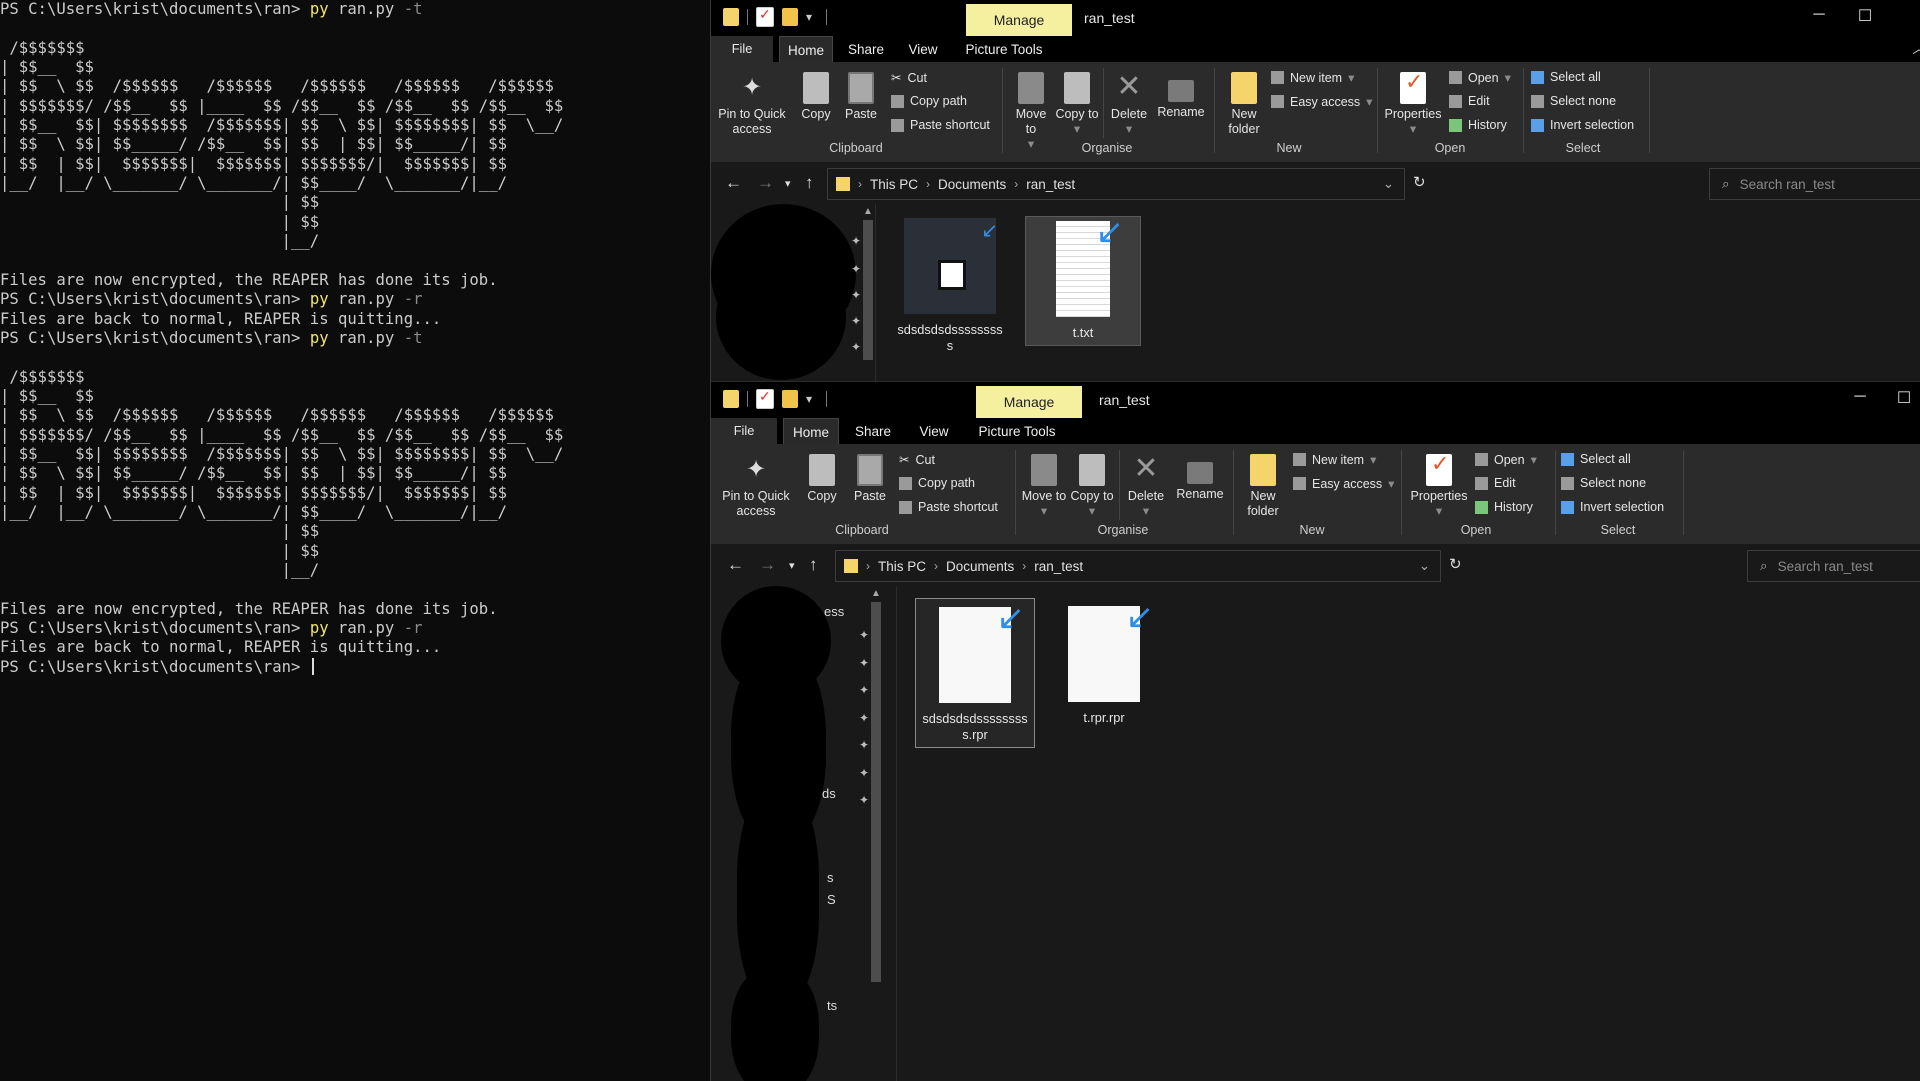 This screenshot has width=1920, height=1081. What do you see at coordinates (861, 97) in the screenshot?
I see `paste-button: Paste` at bounding box center [861, 97].